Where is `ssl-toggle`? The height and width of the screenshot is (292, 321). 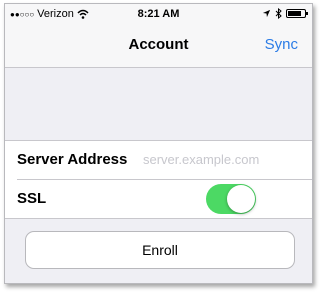
ssl-toggle is located at coordinates (231, 199).